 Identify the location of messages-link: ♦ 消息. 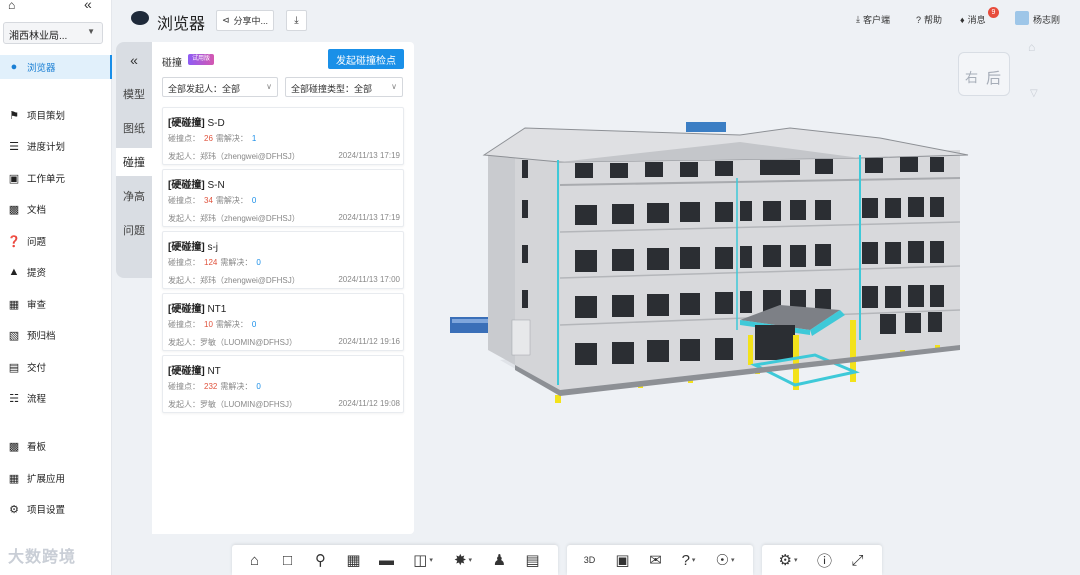
(973, 19).